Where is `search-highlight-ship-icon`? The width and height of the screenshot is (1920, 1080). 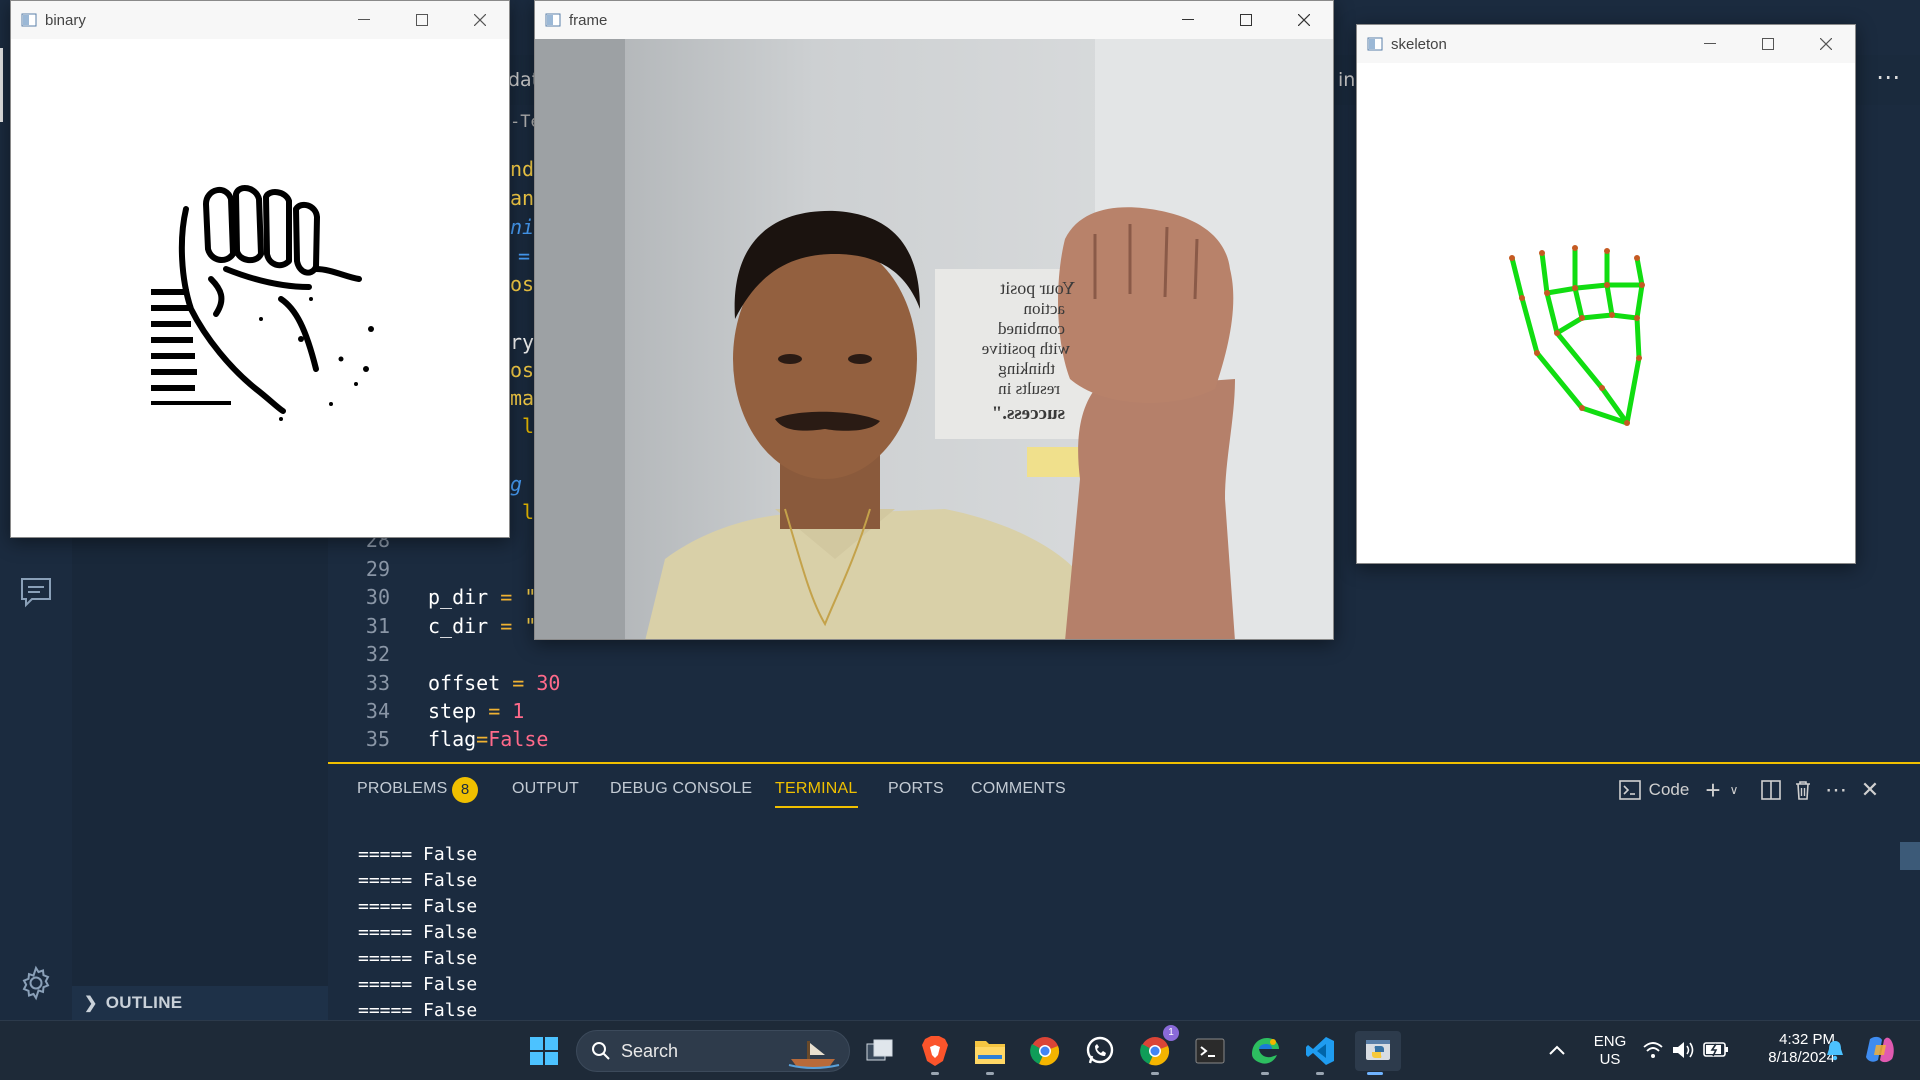 search-highlight-ship-icon is located at coordinates (813, 1054).